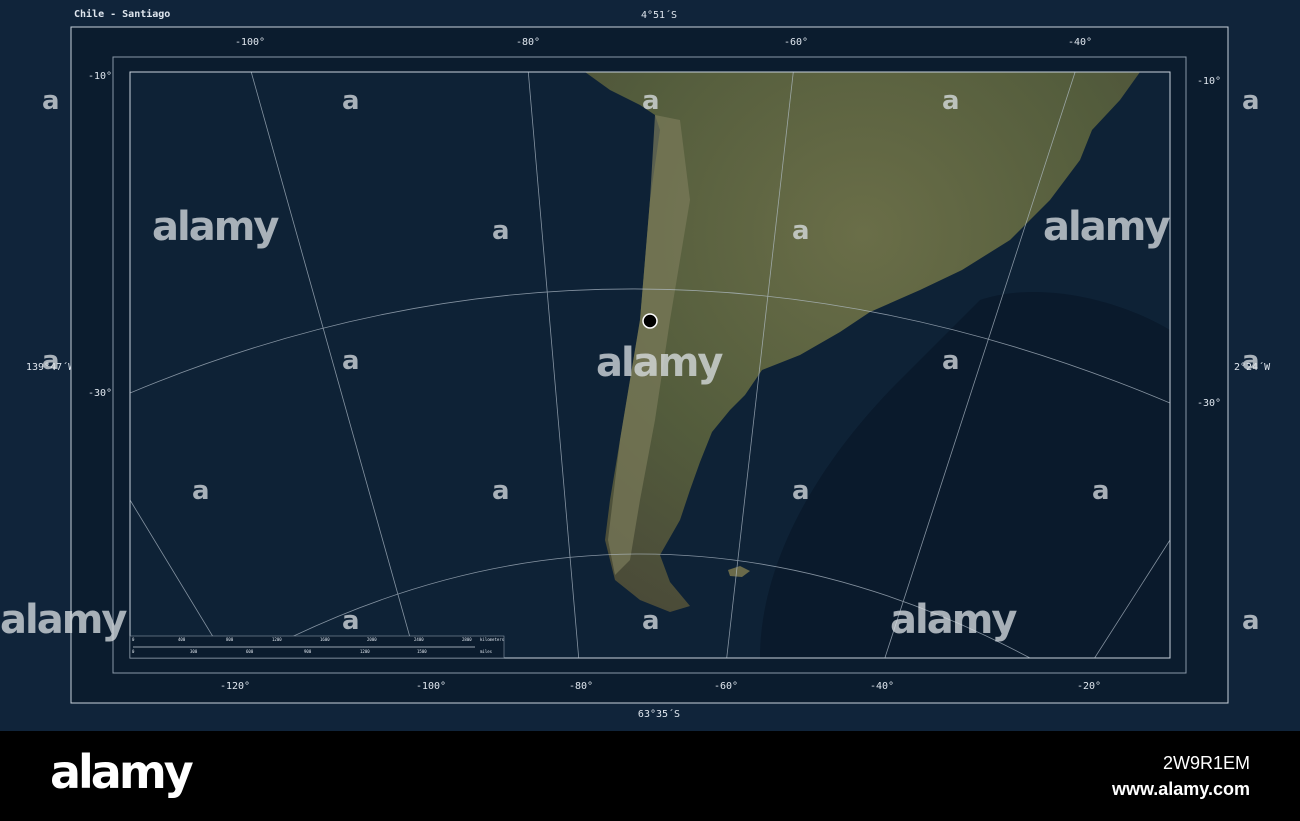 The height and width of the screenshot is (821, 1300). I want to click on mi-tick: 1500, so click(422, 651).